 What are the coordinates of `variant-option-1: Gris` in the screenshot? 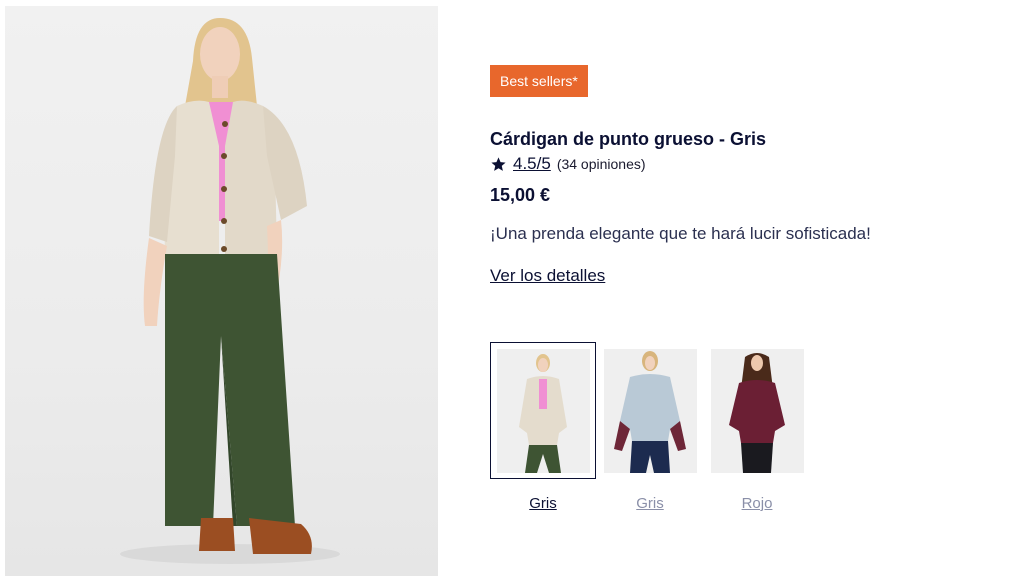 It's located at (543, 427).